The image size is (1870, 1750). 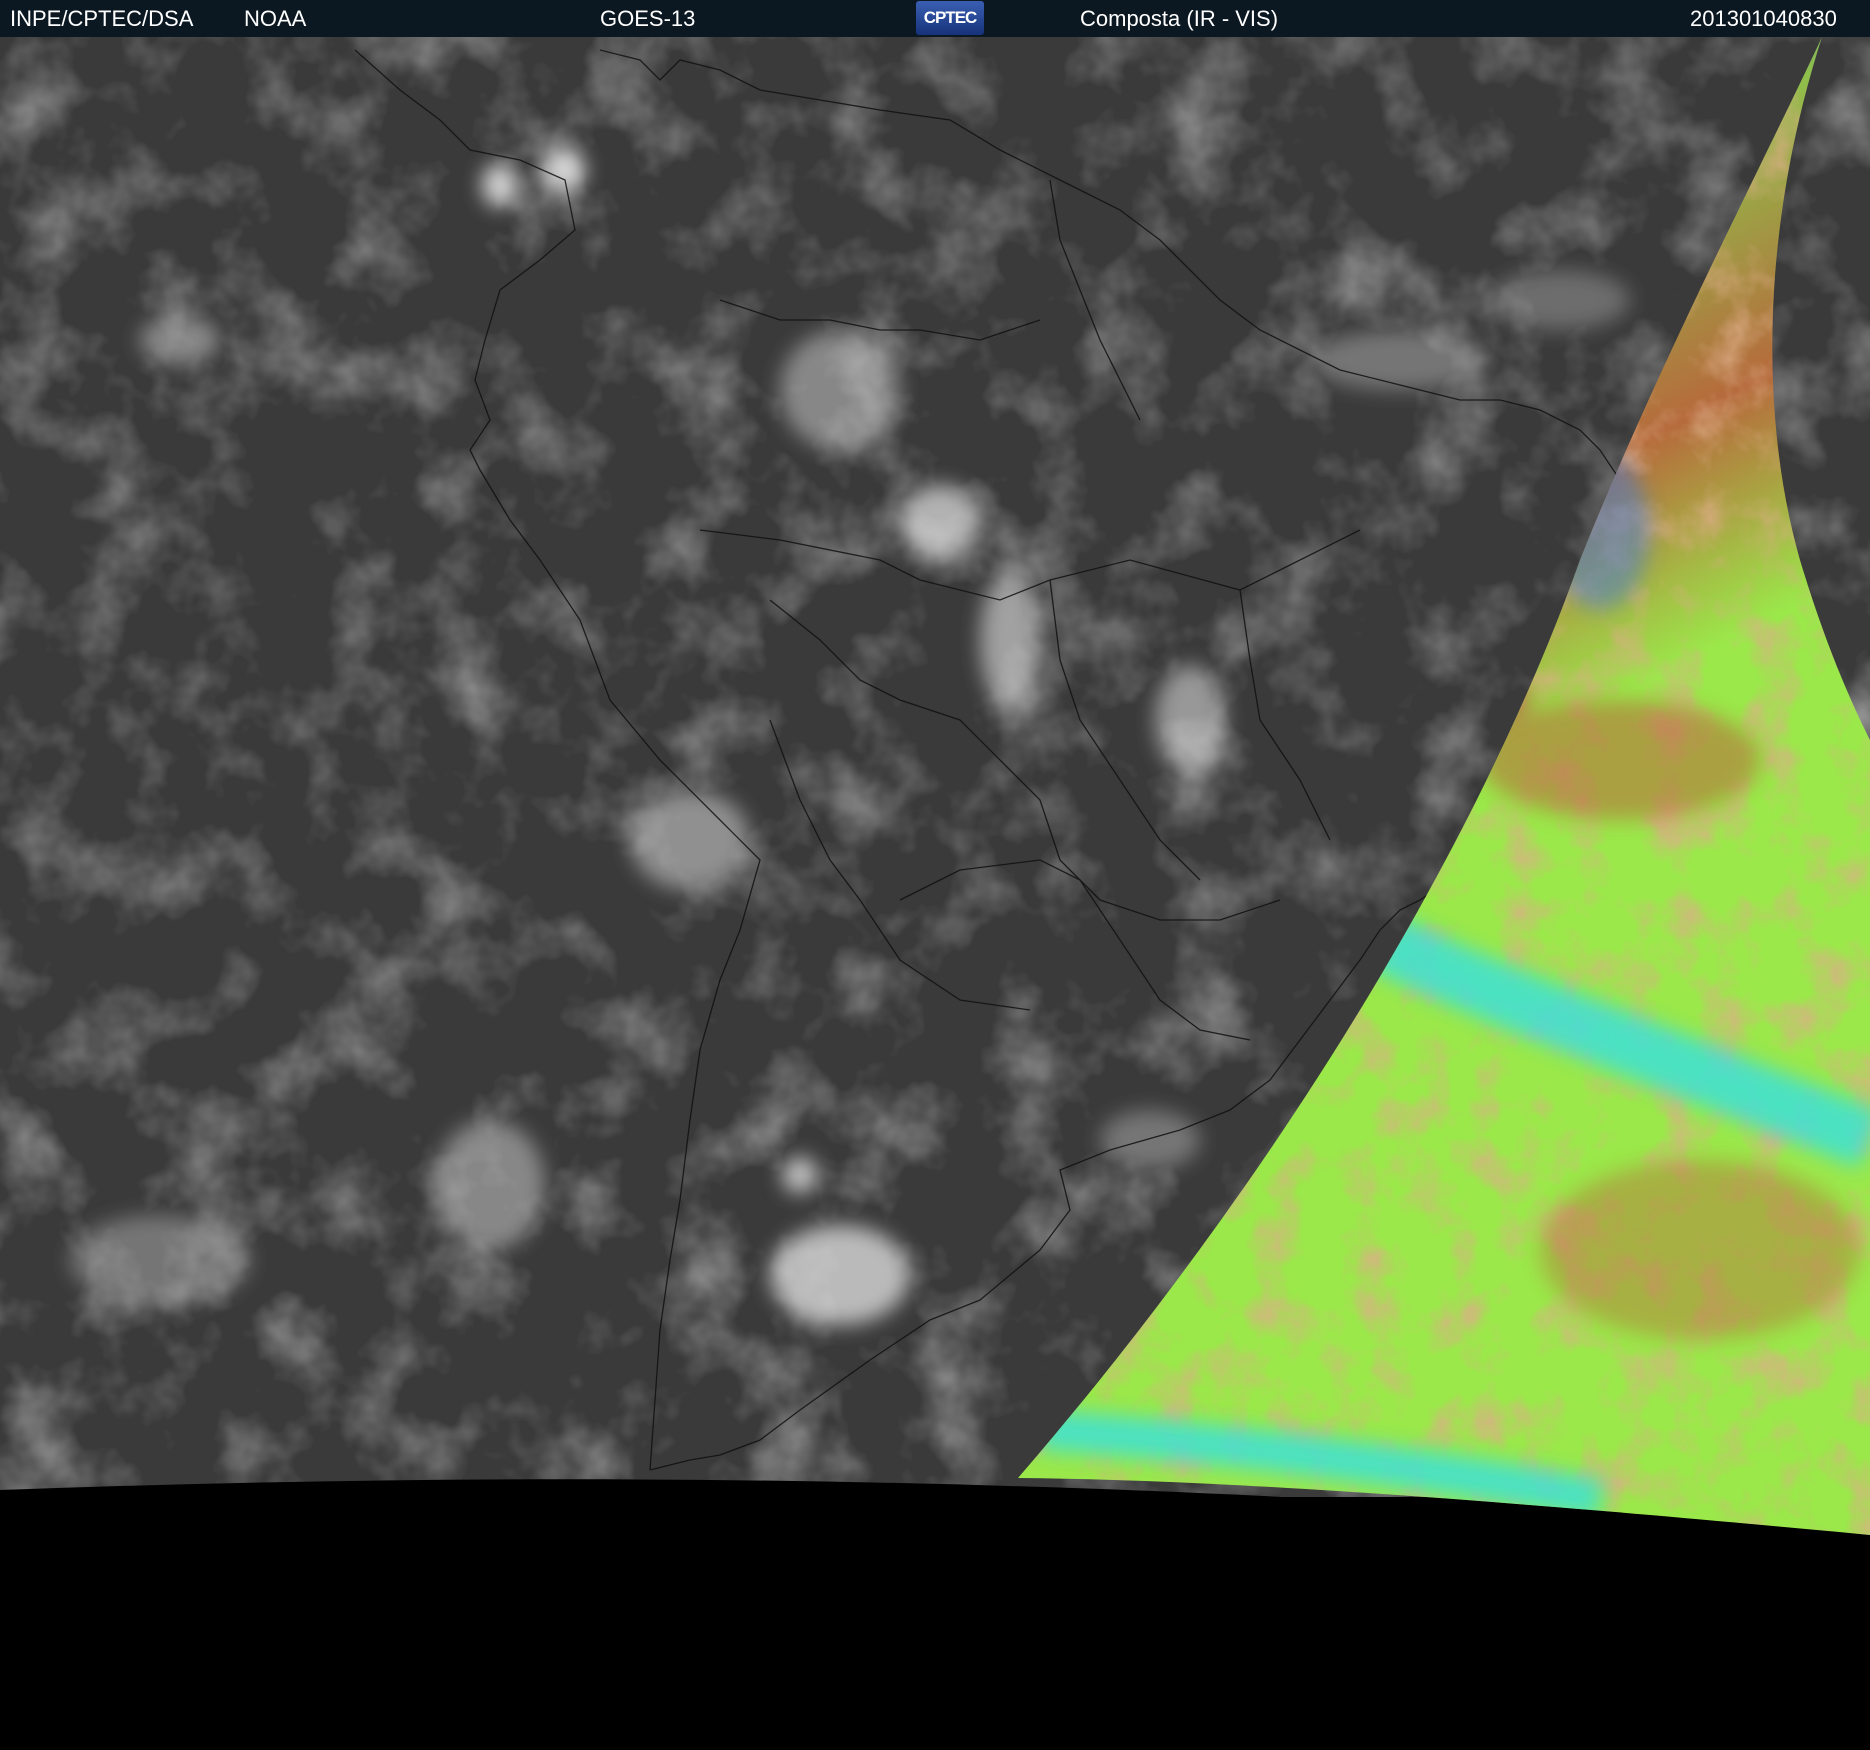 What do you see at coordinates (950, 18) in the screenshot?
I see `cptec-logo: CPTEC` at bounding box center [950, 18].